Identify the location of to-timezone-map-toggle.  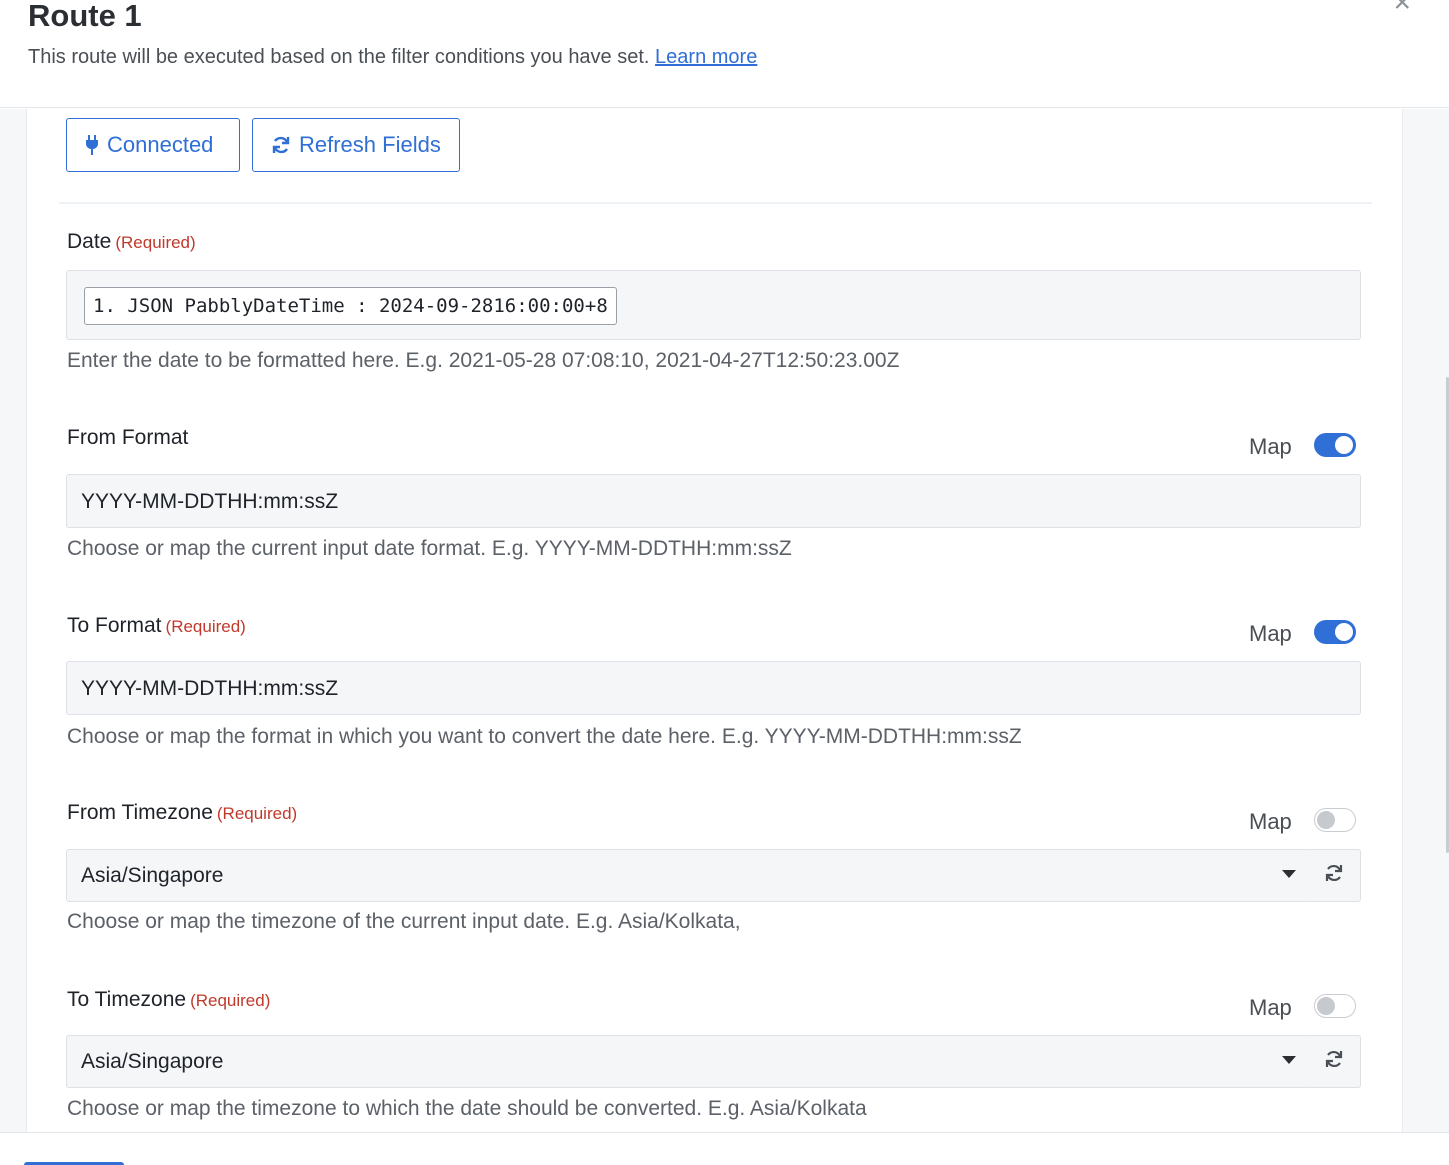
(1335, 1006).